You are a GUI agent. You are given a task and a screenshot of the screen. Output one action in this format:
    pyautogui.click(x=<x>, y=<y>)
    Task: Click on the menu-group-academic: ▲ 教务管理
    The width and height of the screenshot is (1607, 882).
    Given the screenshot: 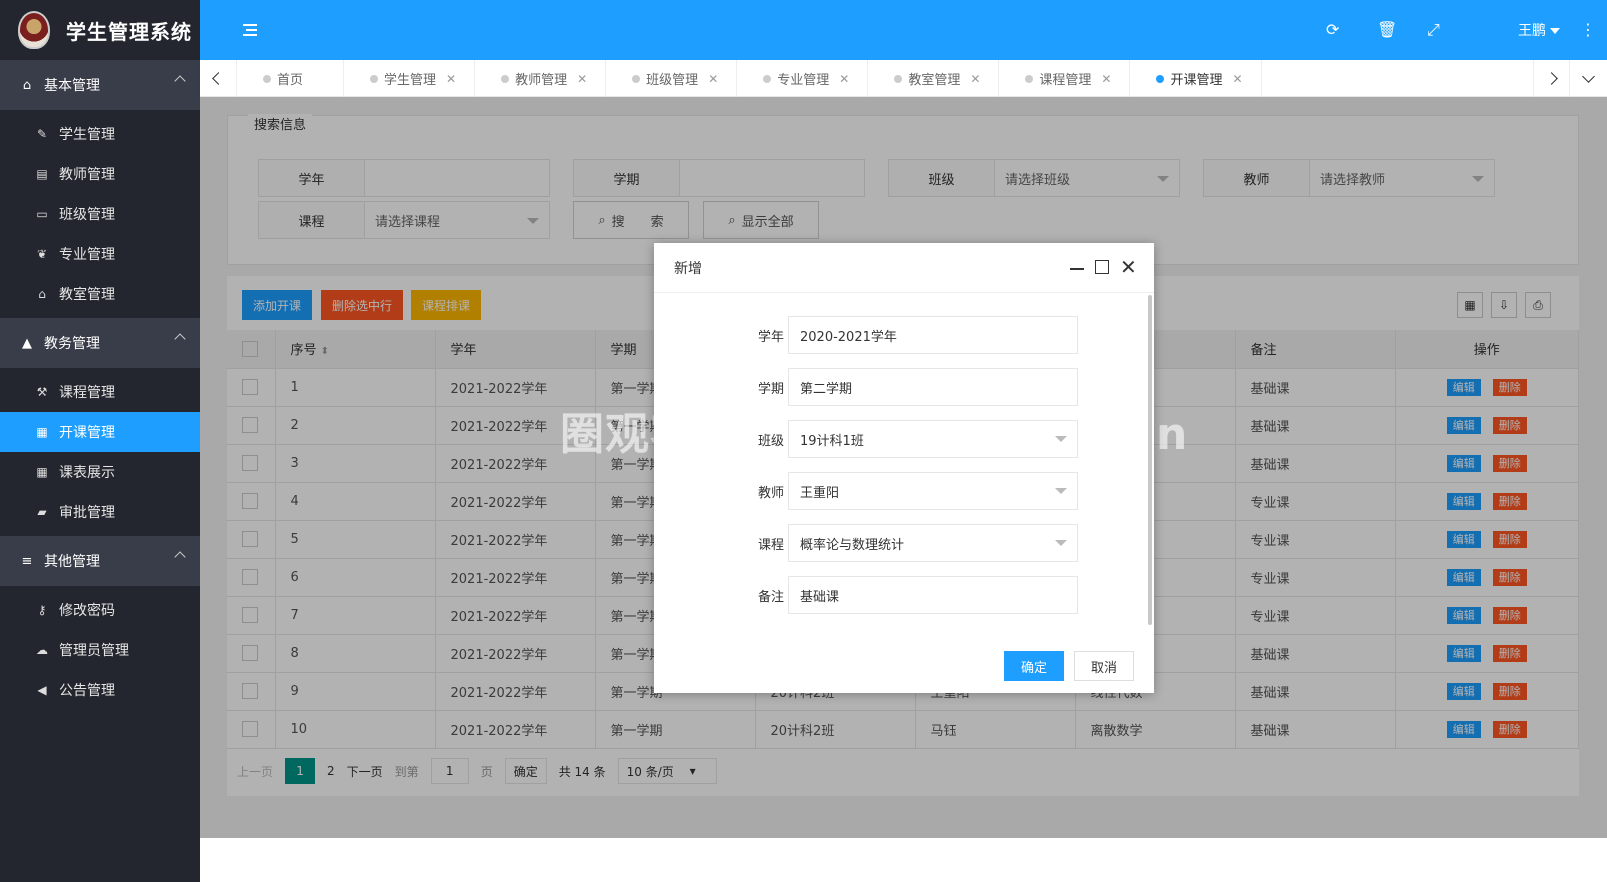 What is the action you would take?
    pyautogui.click(x=100, y=343)
    